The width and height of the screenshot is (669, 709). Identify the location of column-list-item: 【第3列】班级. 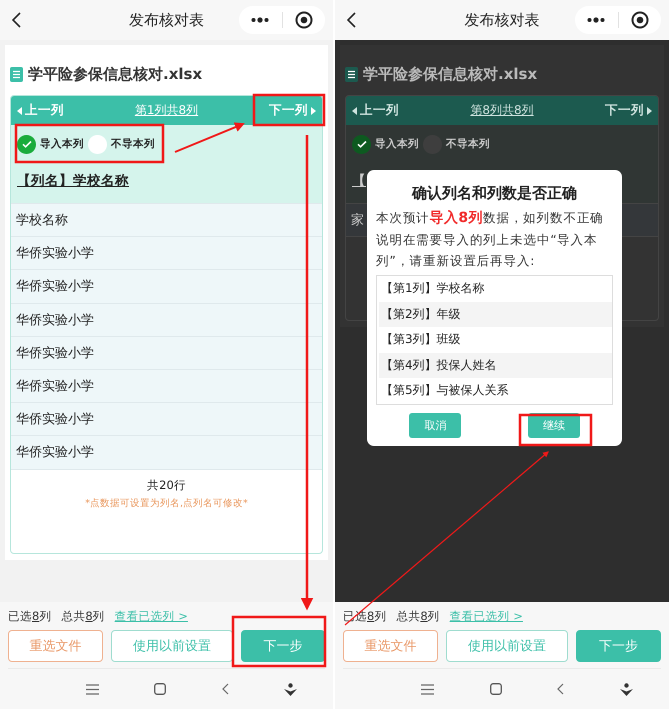
(421, 339).